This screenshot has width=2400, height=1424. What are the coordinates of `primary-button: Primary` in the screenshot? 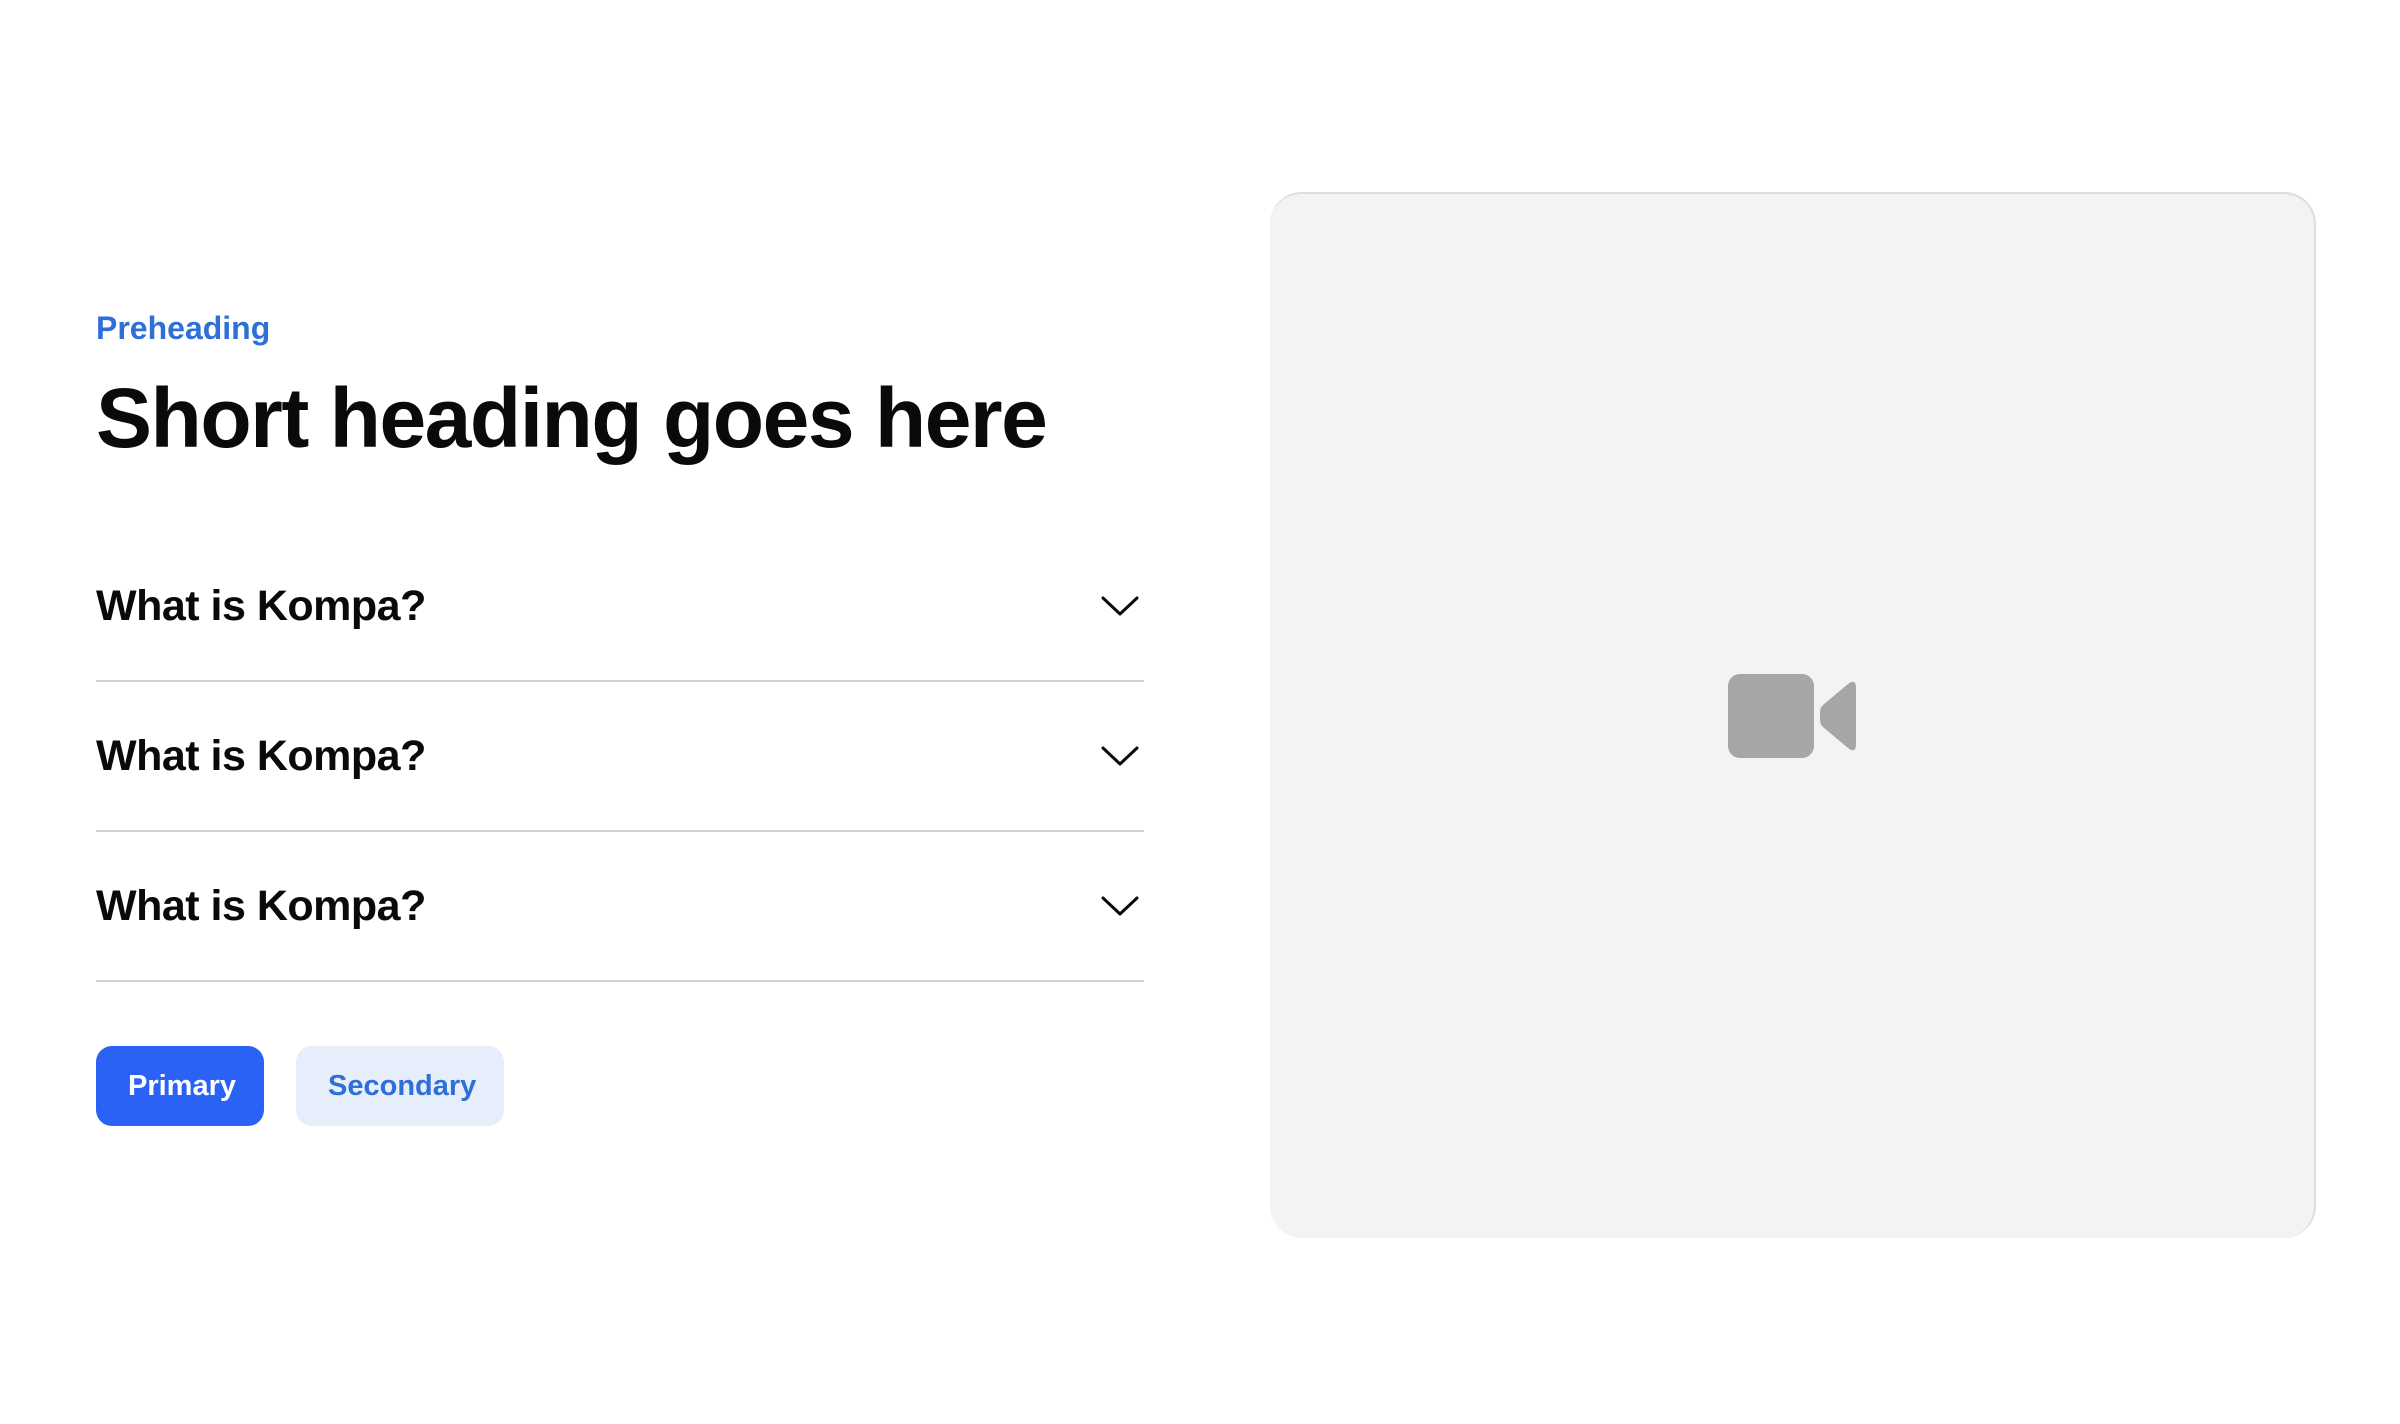 It's located at (180, 1086).